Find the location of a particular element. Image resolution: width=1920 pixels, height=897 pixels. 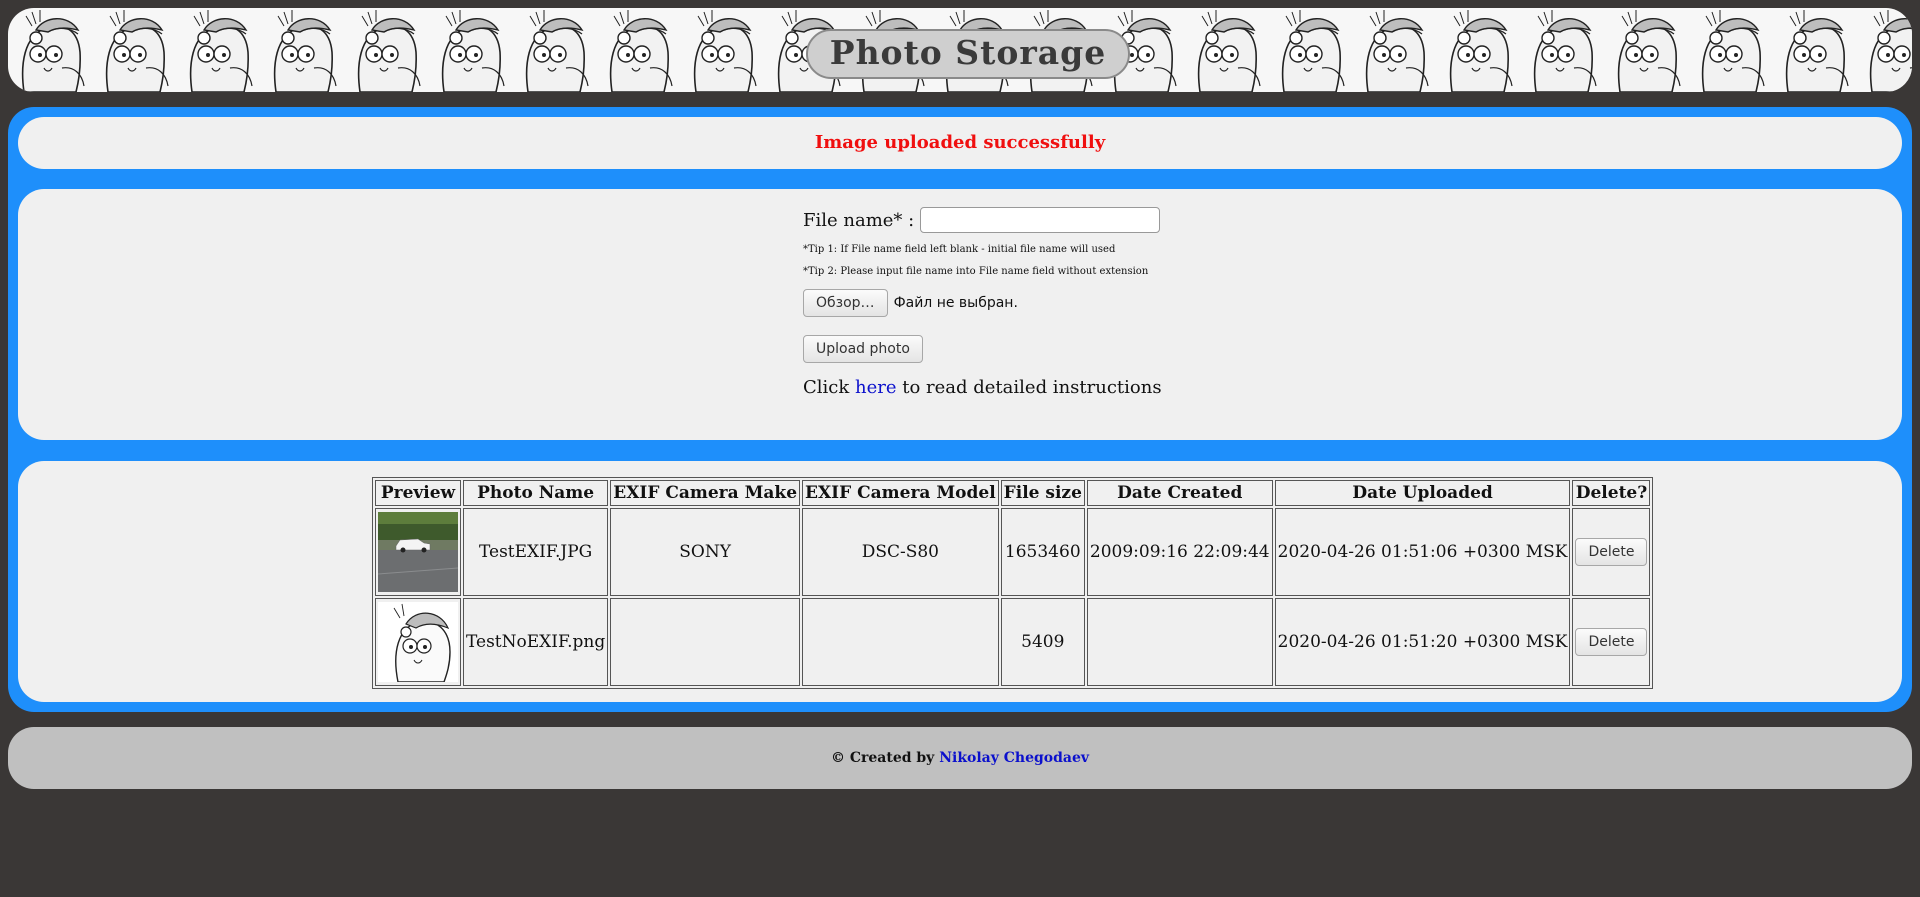

message-panel: Image uploaded successfully is located at coordinates (960, 143).